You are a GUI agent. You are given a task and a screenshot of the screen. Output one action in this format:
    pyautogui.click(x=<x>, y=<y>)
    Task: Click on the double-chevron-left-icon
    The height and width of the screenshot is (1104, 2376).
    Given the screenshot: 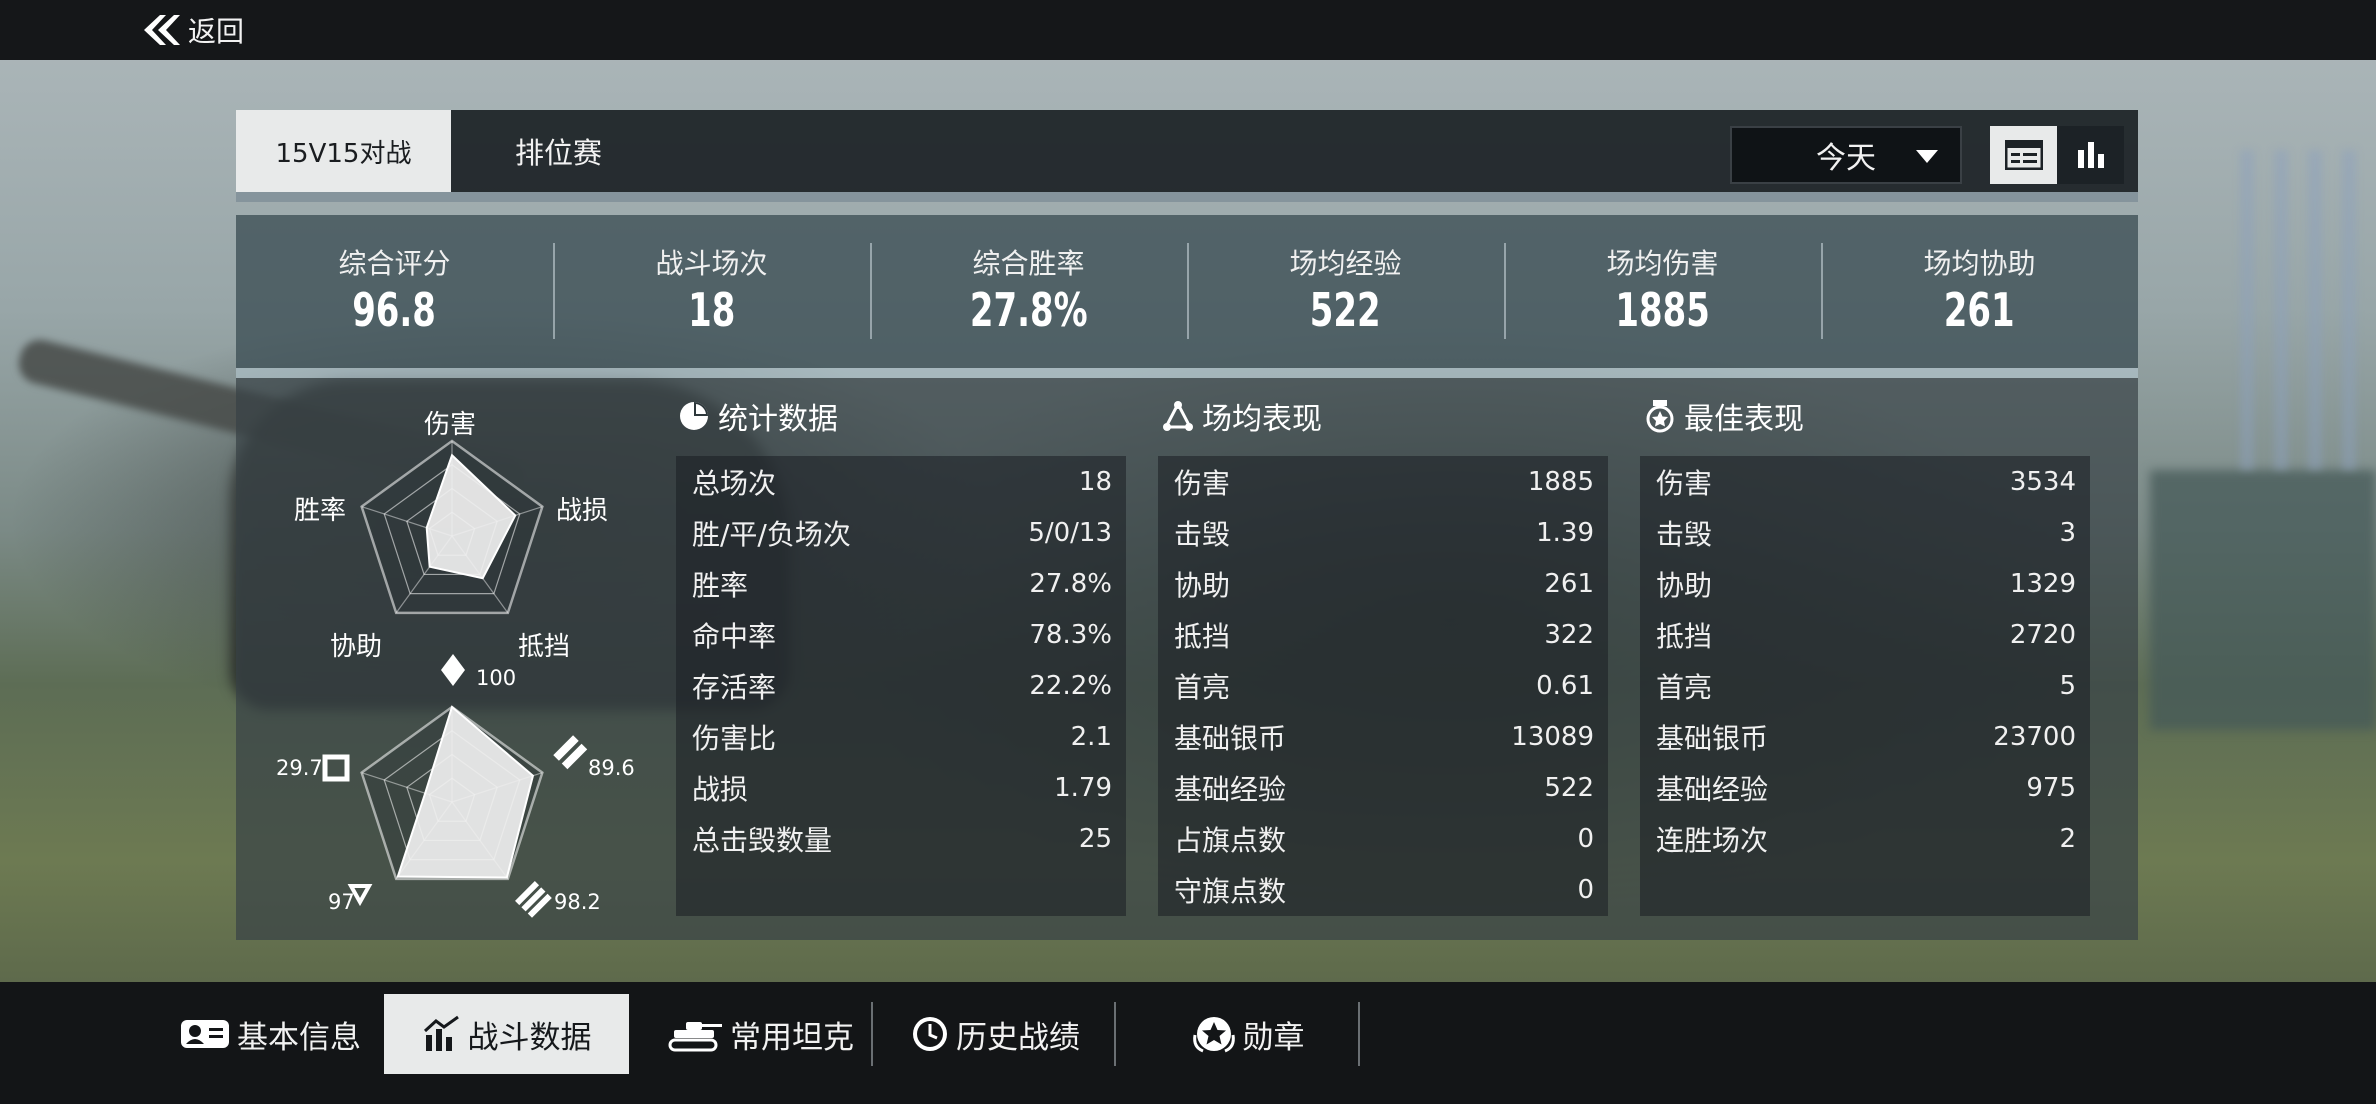 What is the action you would take?
    pyautogui.click(x=162, y=30)
    